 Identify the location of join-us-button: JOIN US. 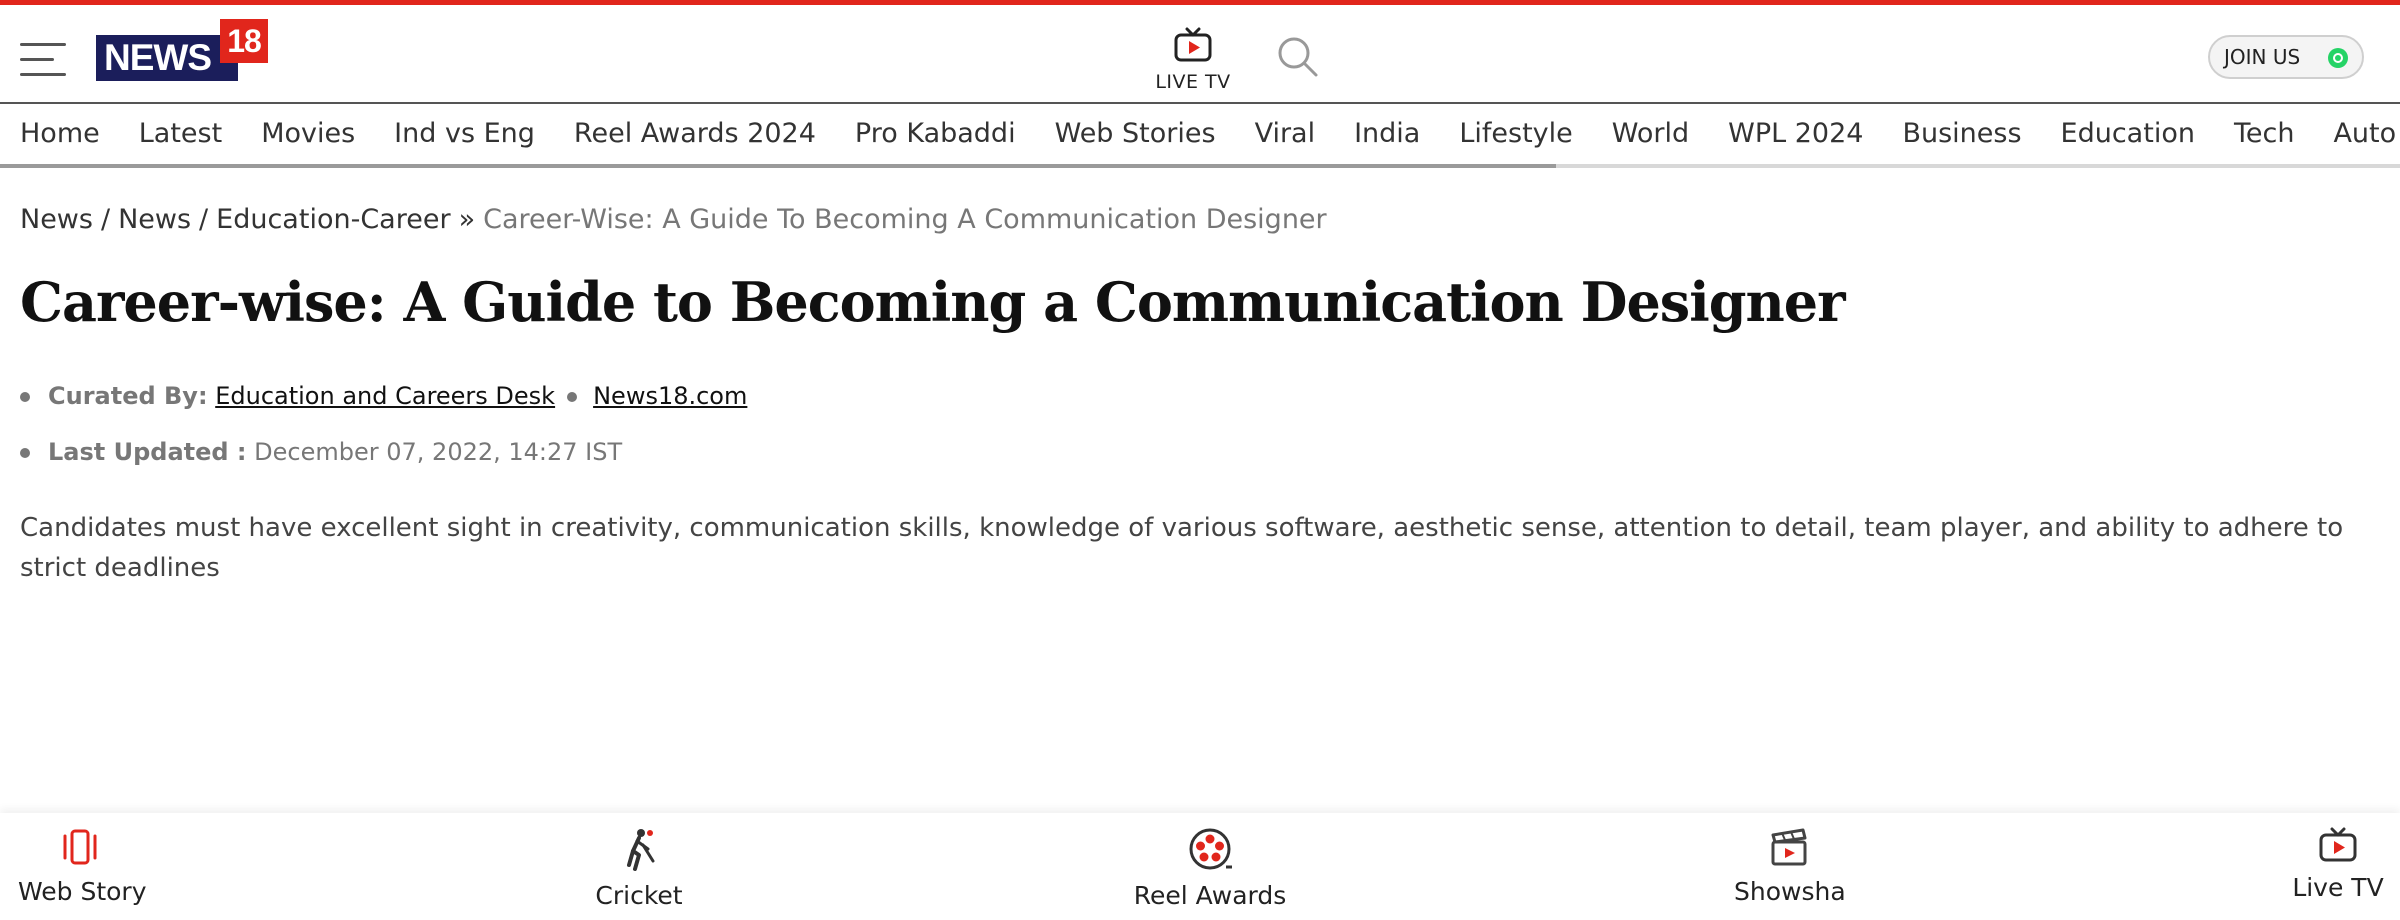
(2286, 57).